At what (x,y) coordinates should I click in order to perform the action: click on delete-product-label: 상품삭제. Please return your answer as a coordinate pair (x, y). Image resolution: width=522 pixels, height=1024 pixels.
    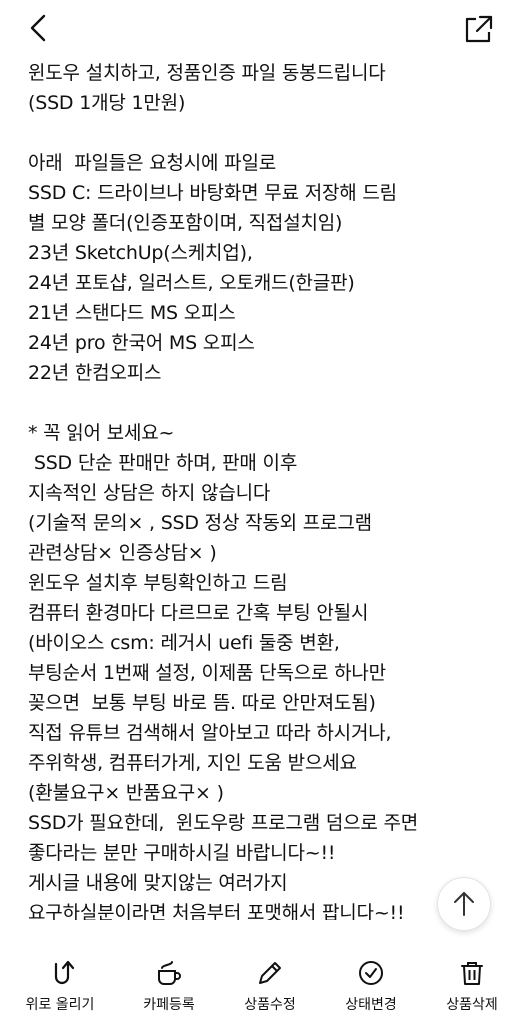
    Looking at the image, I should click on (472, 1005).